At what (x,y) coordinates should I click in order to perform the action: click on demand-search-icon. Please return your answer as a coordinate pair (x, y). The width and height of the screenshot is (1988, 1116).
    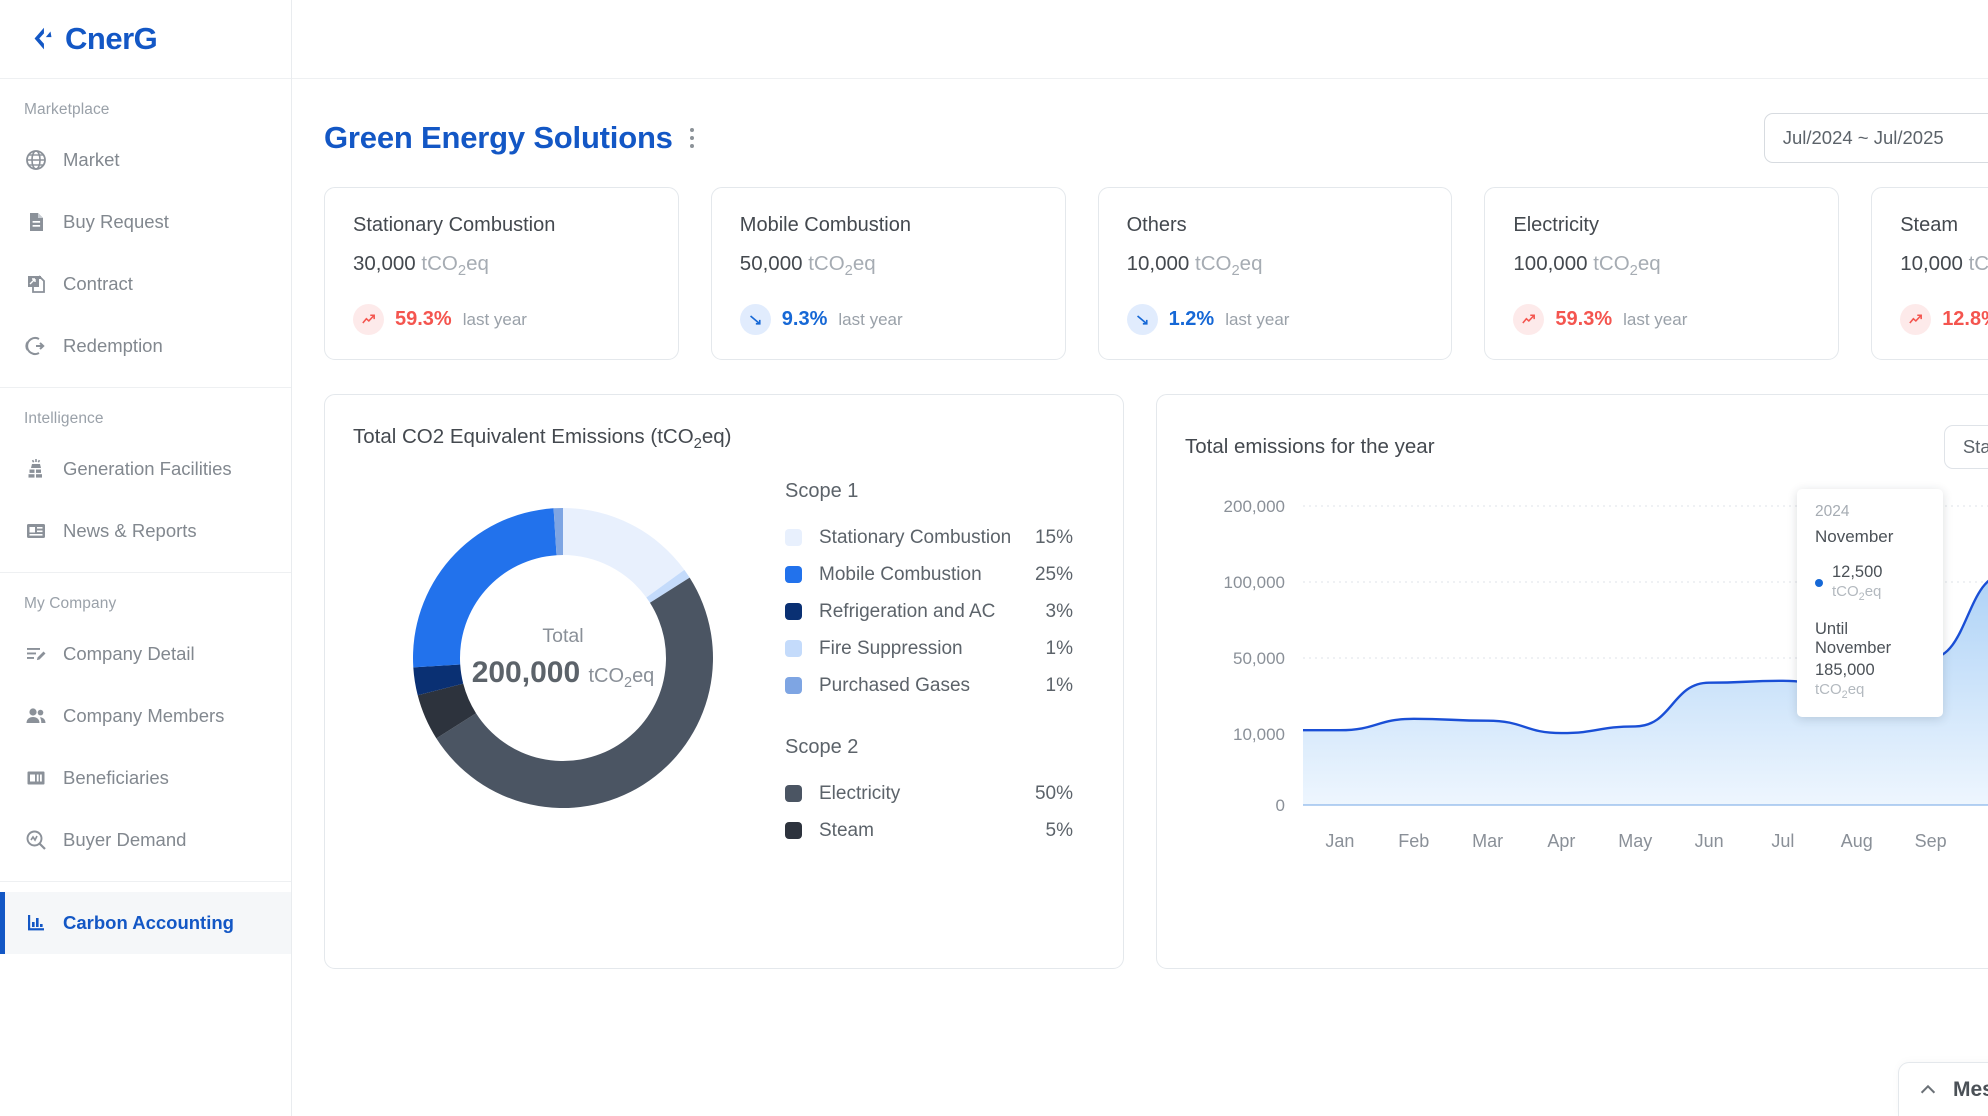
    Looking at the image, I should click on (36, 840).